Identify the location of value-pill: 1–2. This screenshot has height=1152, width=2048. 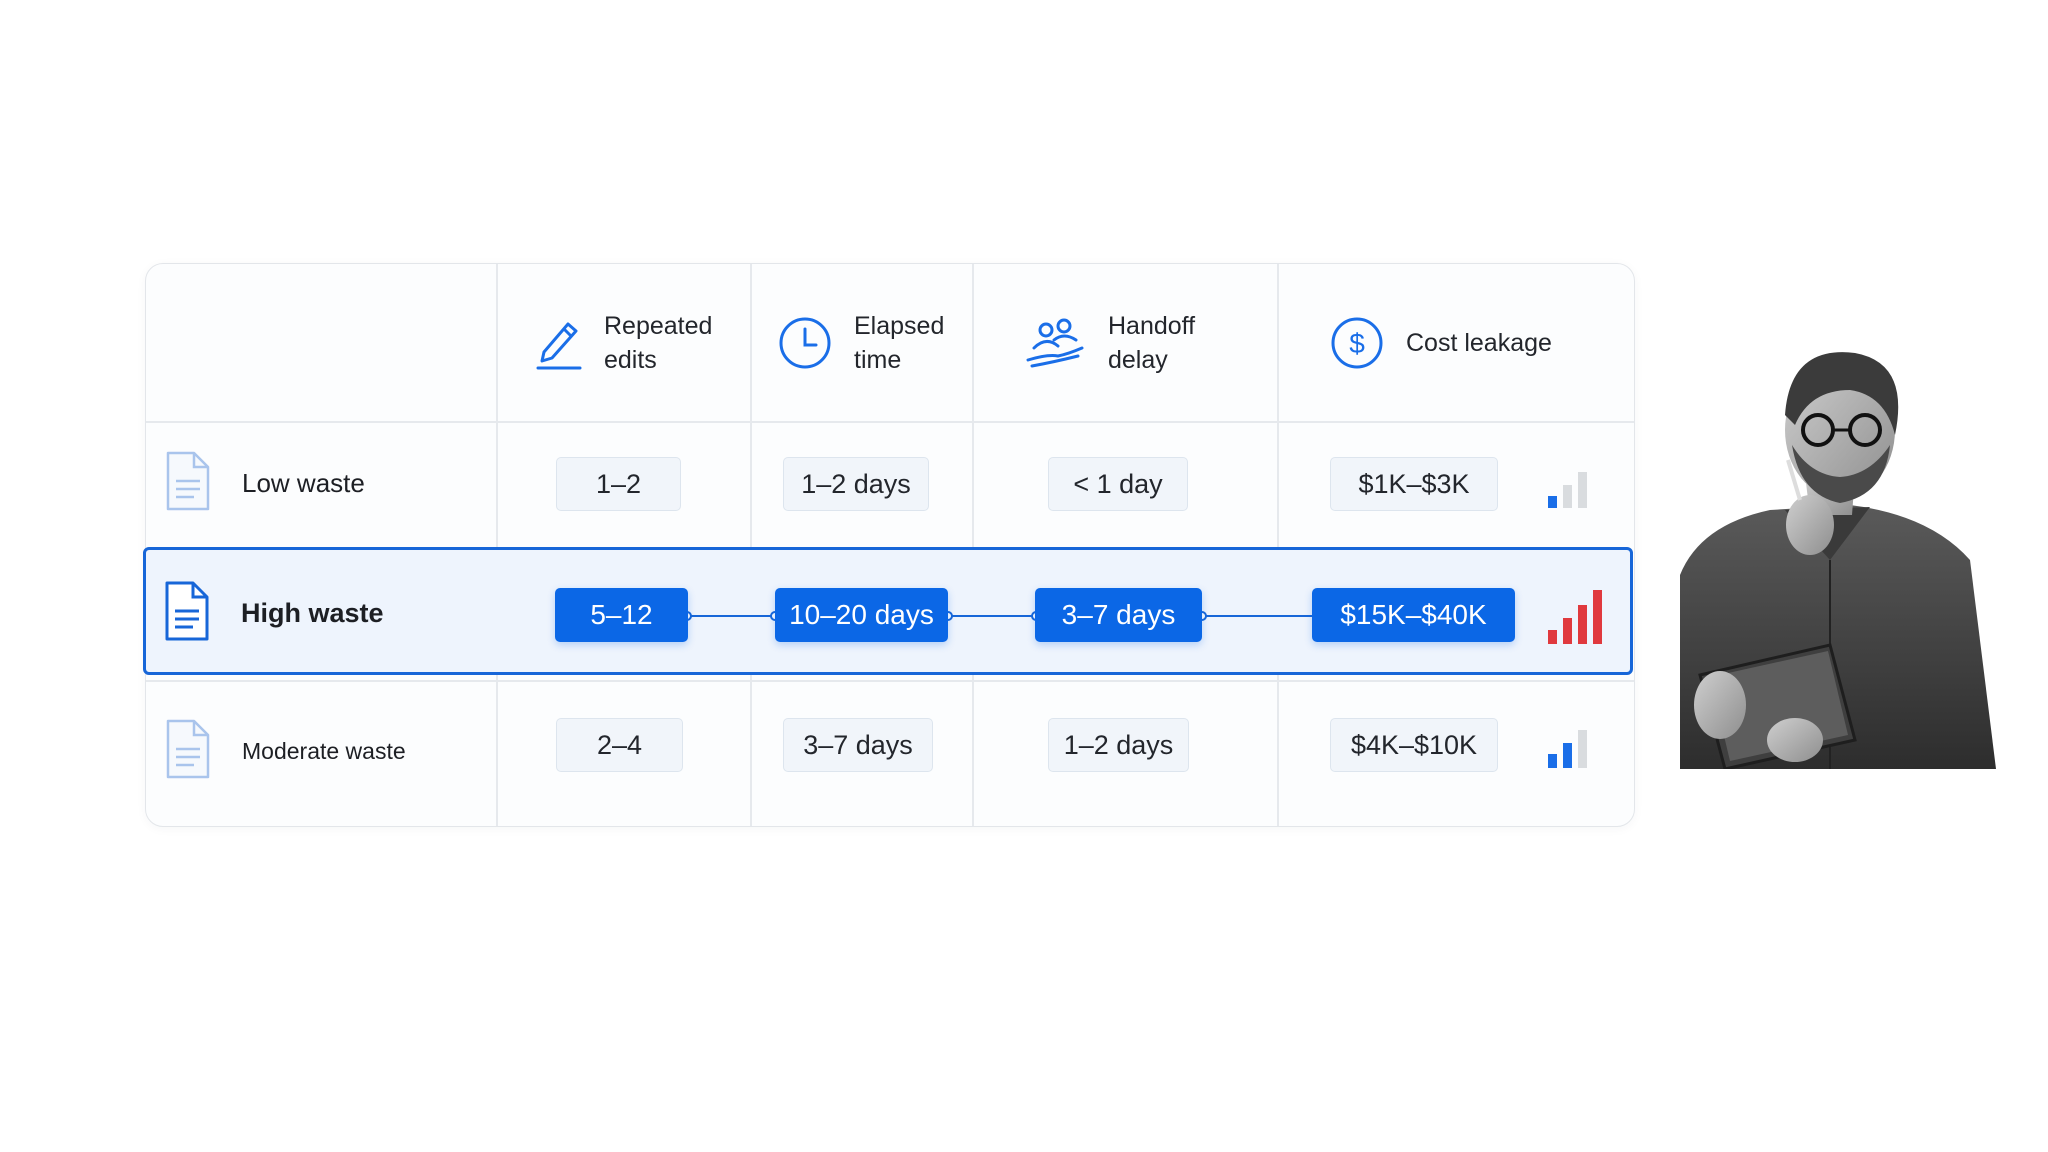
(618, 484).